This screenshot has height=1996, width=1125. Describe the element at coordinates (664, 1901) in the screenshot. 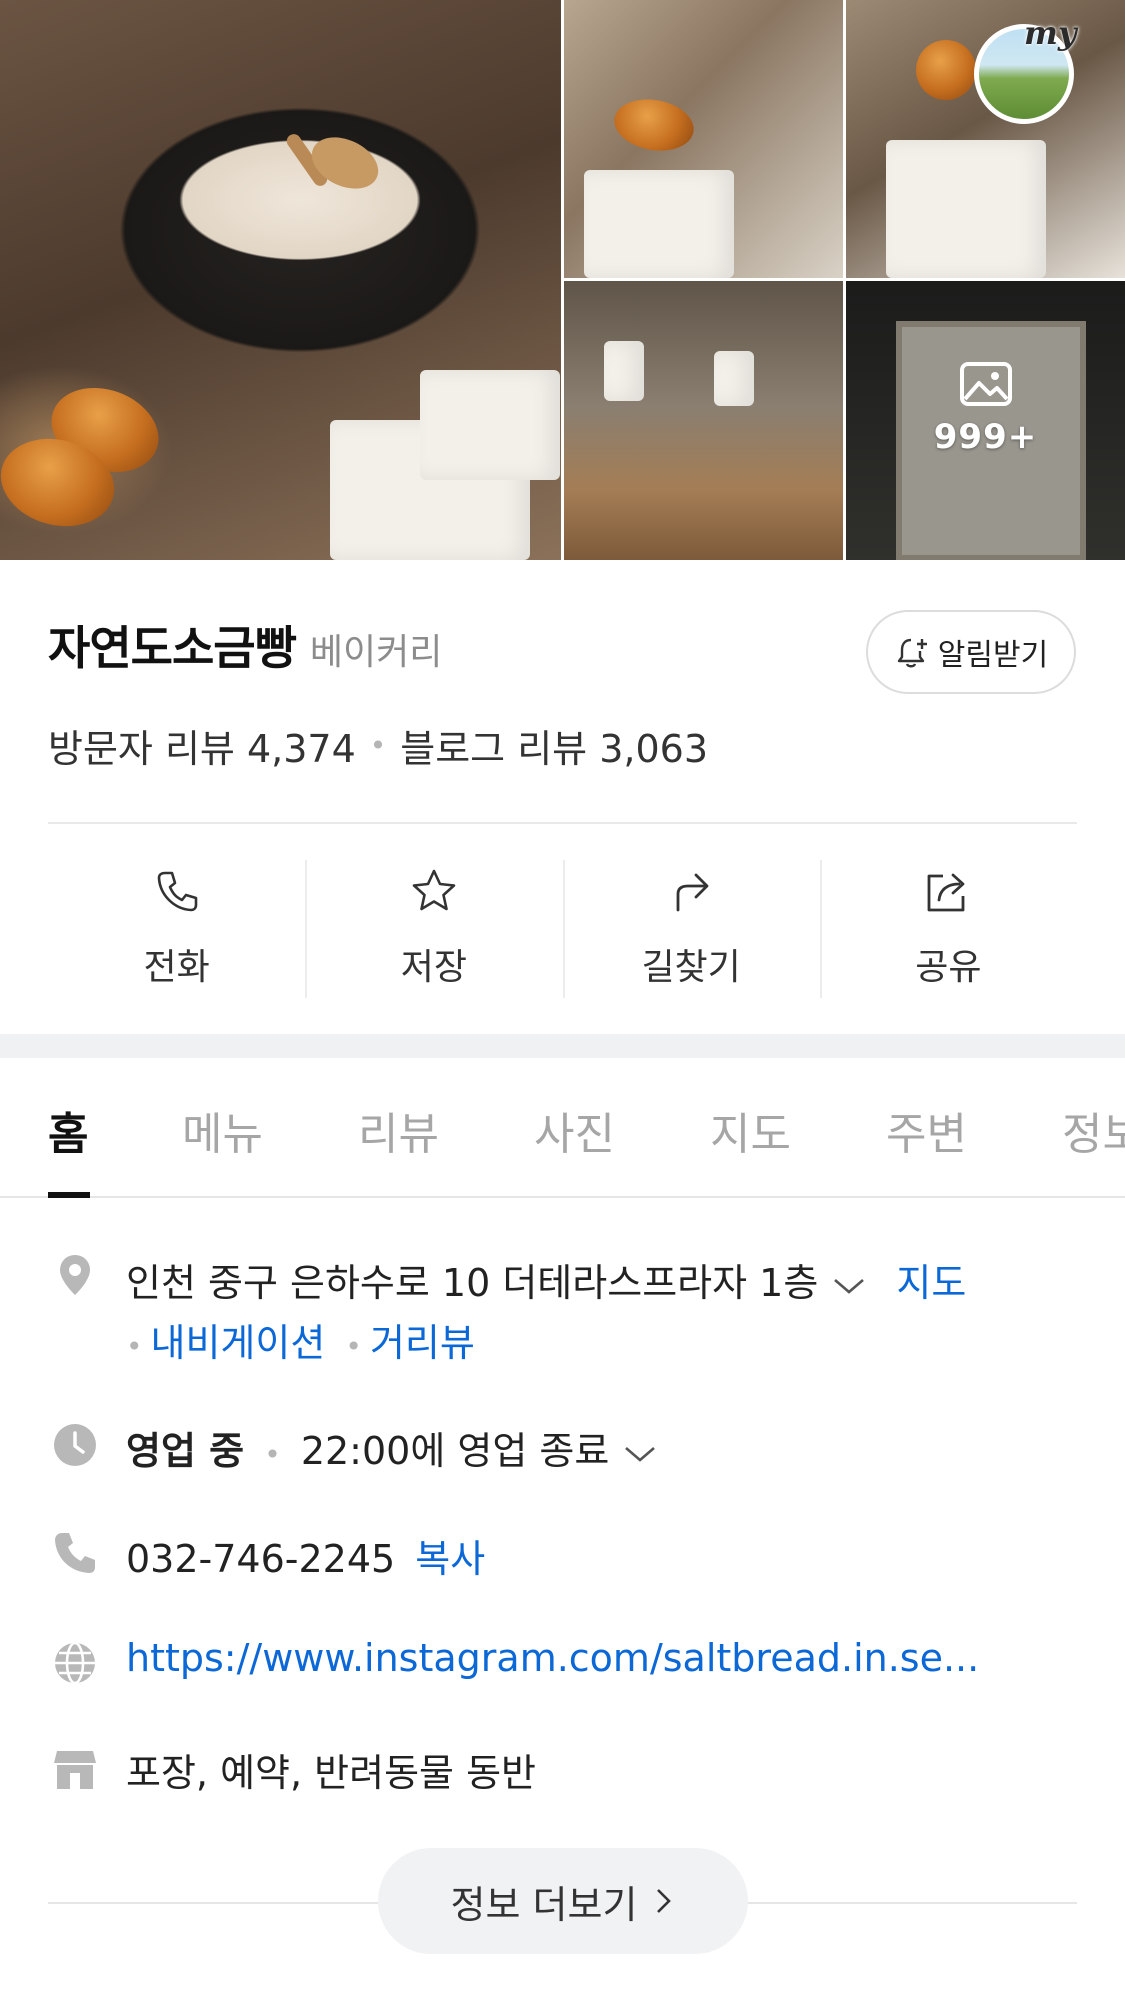

I see `chevron-right-icon` at that location.